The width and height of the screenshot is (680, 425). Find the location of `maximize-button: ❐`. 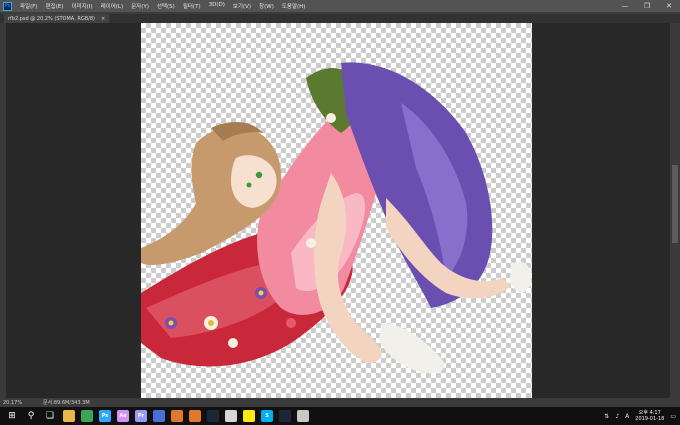

maximize-button: ❐ is located at coordinates (647, 6).